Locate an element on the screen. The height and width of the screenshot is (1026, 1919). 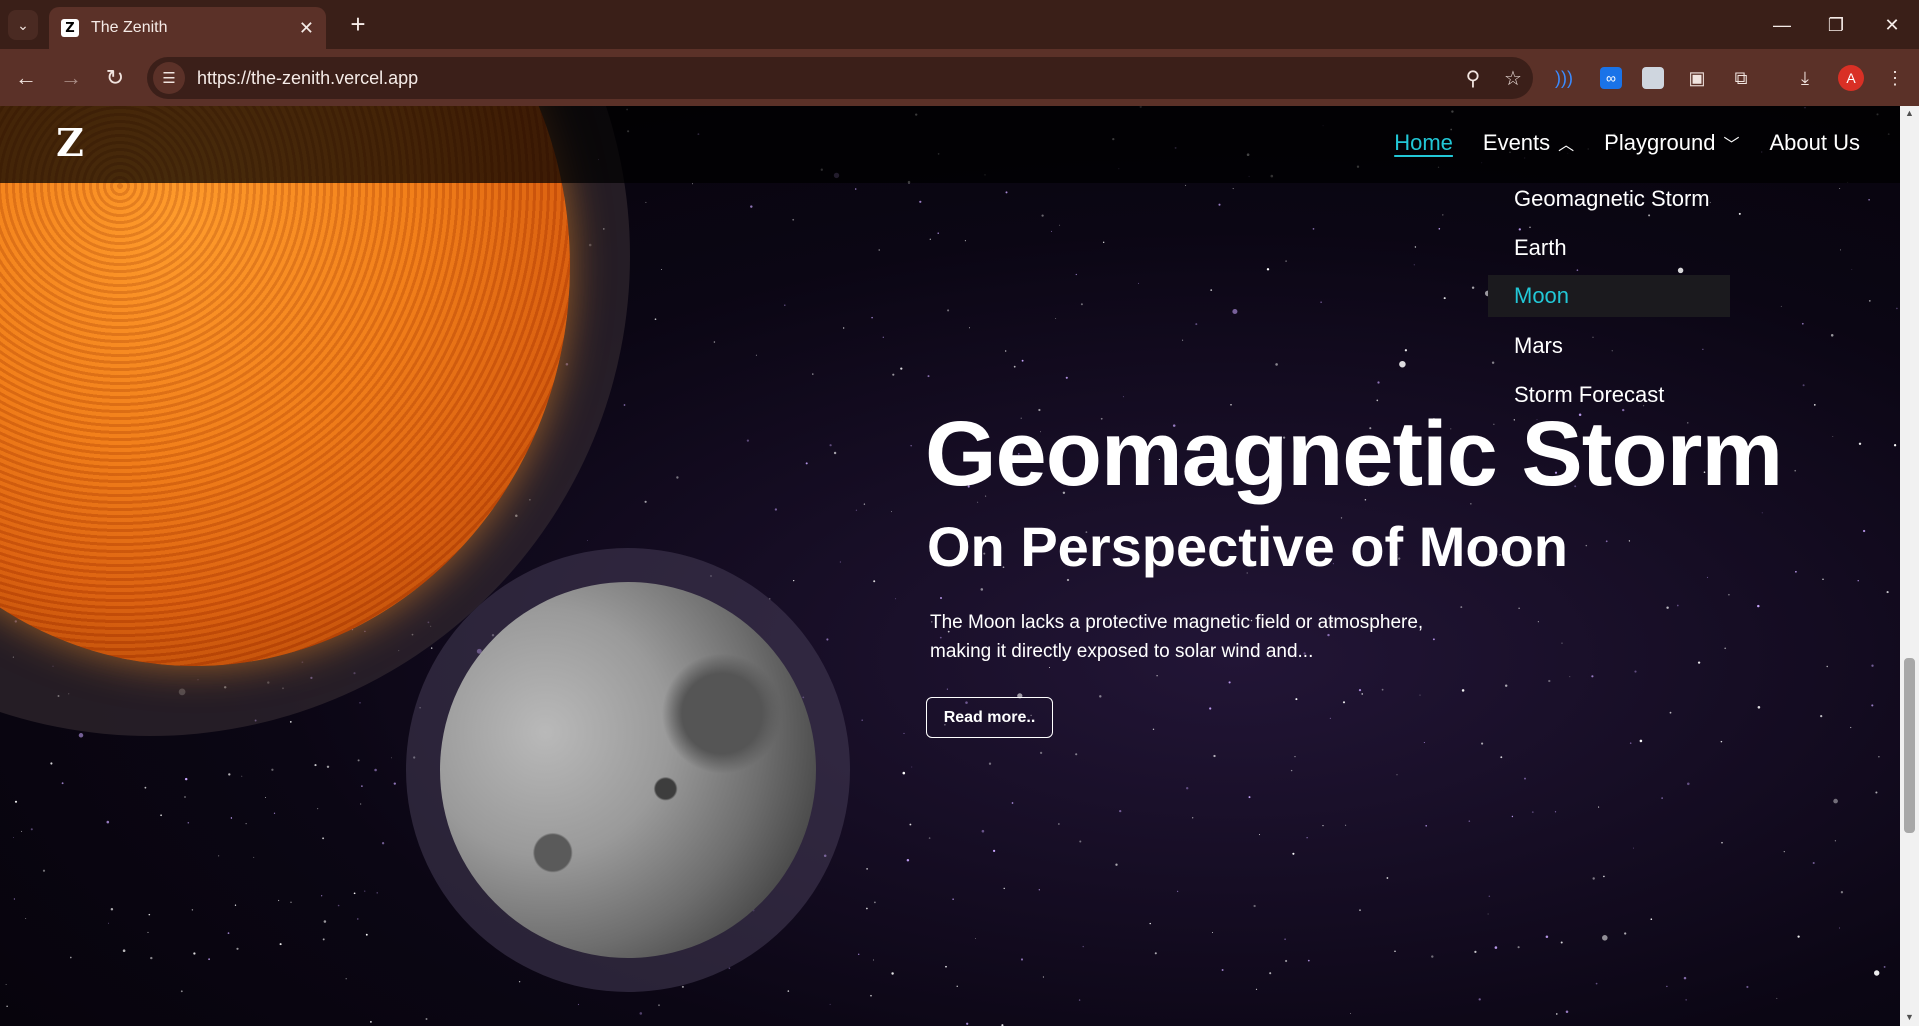
tab-list-chevron-down-icon: ⌄ is located at coordinates (23, 25).